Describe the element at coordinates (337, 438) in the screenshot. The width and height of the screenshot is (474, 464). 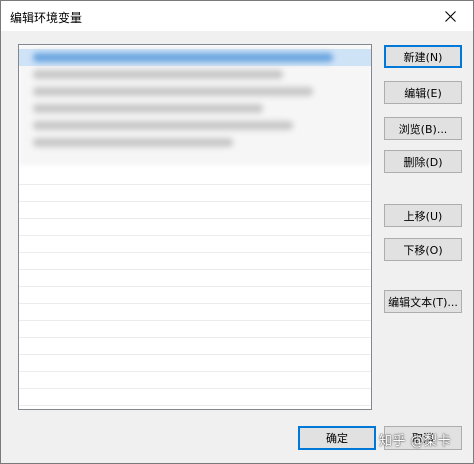
I see `ok-button: 确定` at that location.